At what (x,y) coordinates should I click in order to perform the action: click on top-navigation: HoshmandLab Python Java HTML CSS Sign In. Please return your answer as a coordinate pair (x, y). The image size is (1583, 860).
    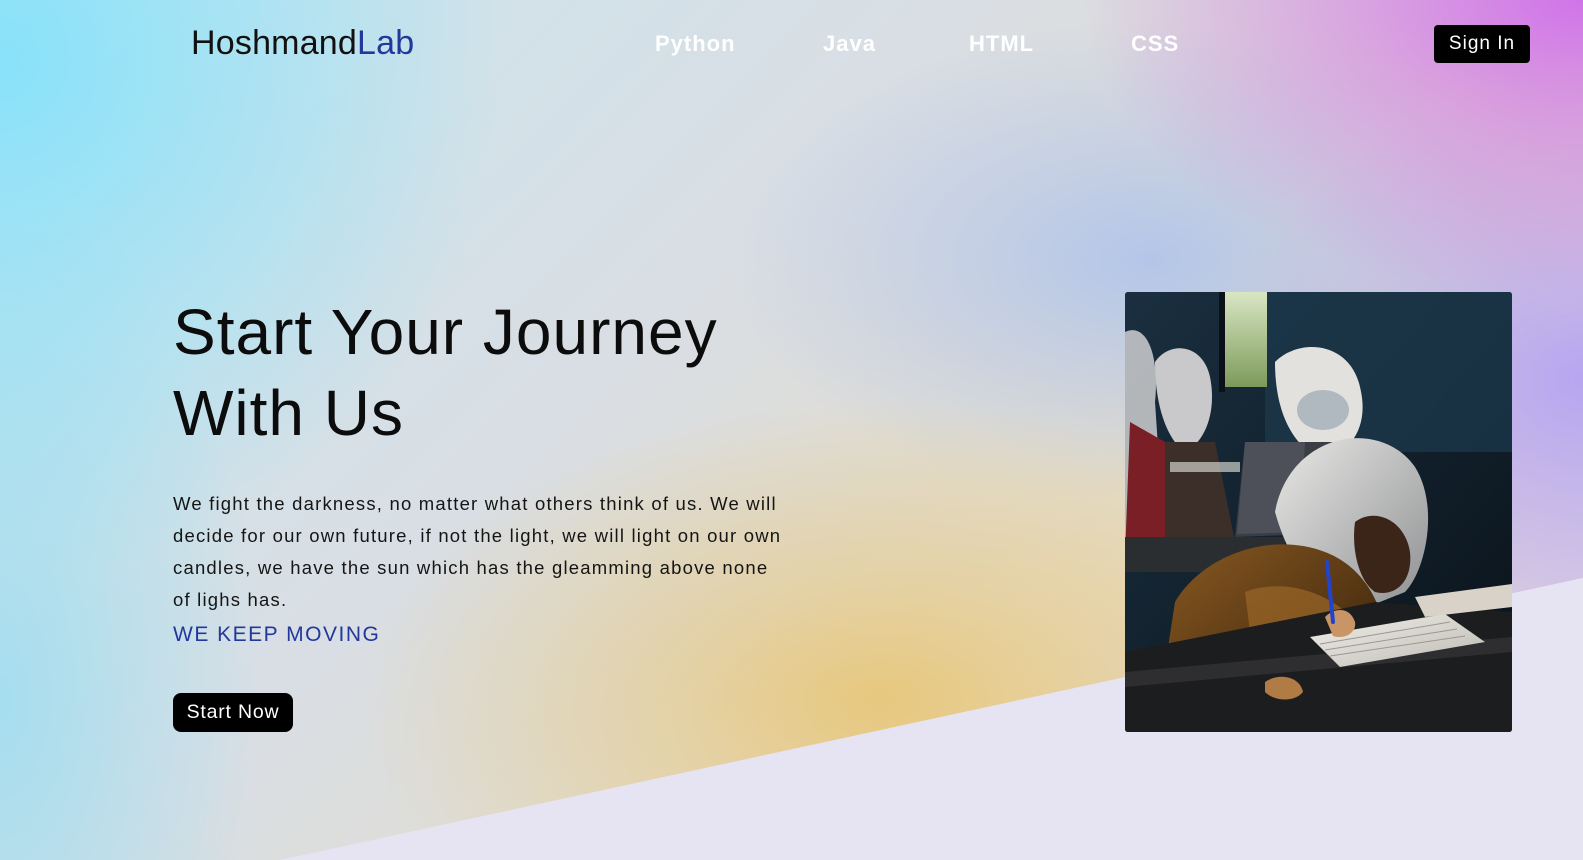
    Looking at the image, I should click on (791, 44).